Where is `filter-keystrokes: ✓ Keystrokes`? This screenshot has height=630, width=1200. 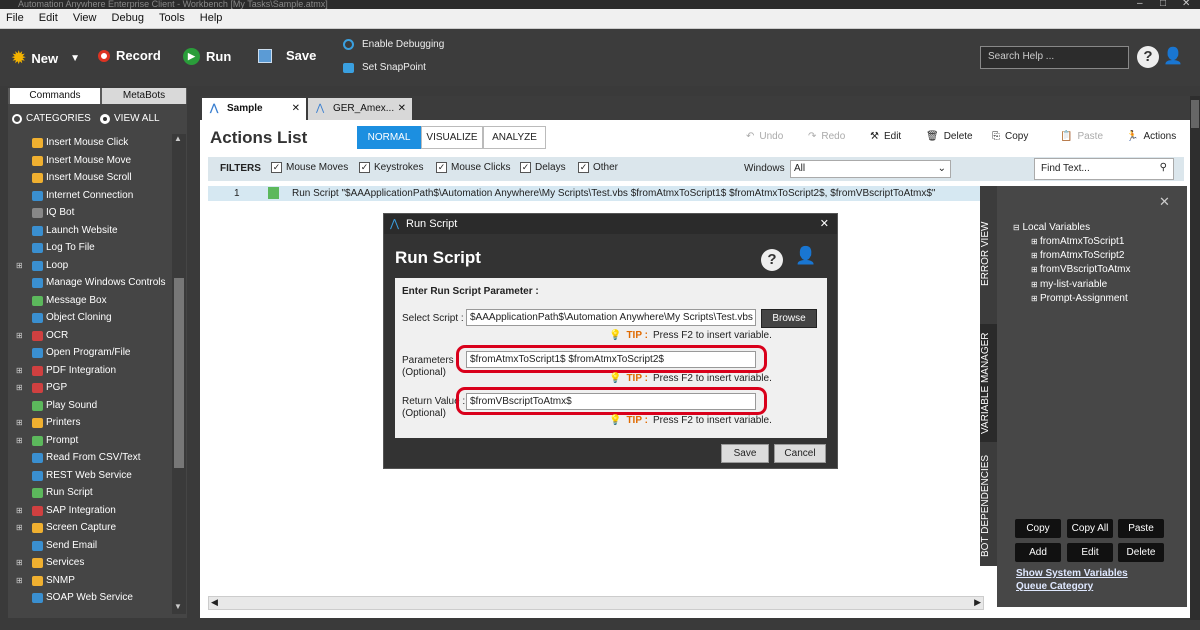
filter-keystrokes: ✓ Keystrokes is located at coordinates (391, 167).